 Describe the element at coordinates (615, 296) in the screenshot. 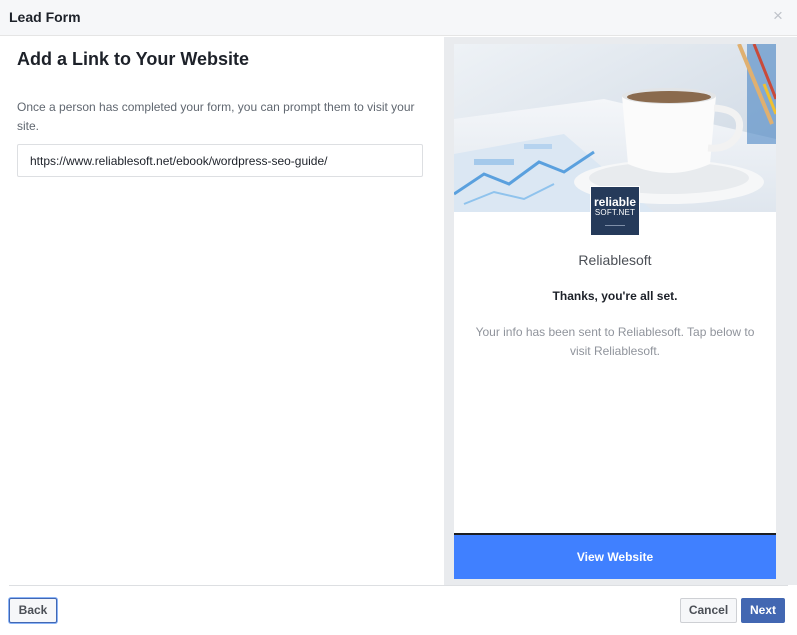

I see `thanks-heading: Thanks, you're all set.` at that location.